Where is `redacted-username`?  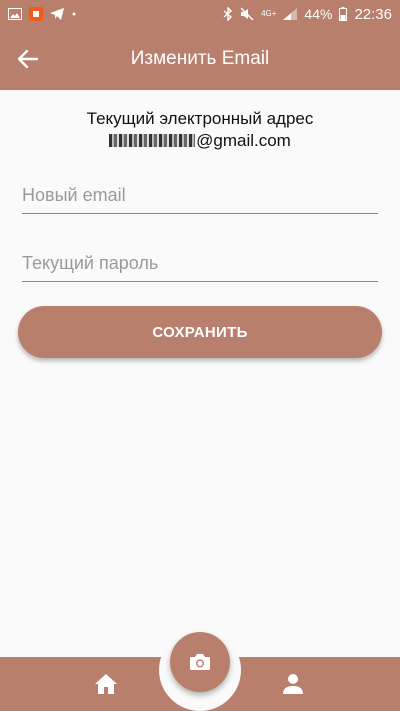
redacted-username is located at coordinates (152, 140).